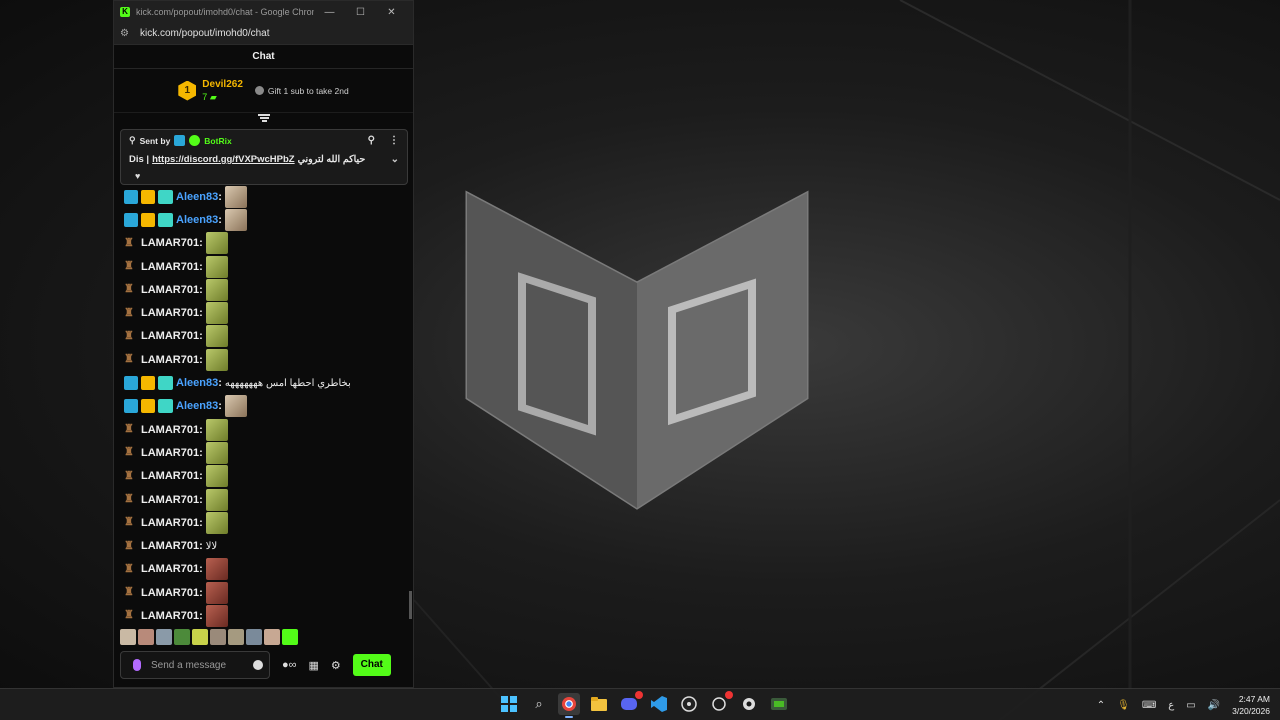  Describe the element at coordinates (539, 704) in the screenshot. I see `search-icon: ⌕` at that location.